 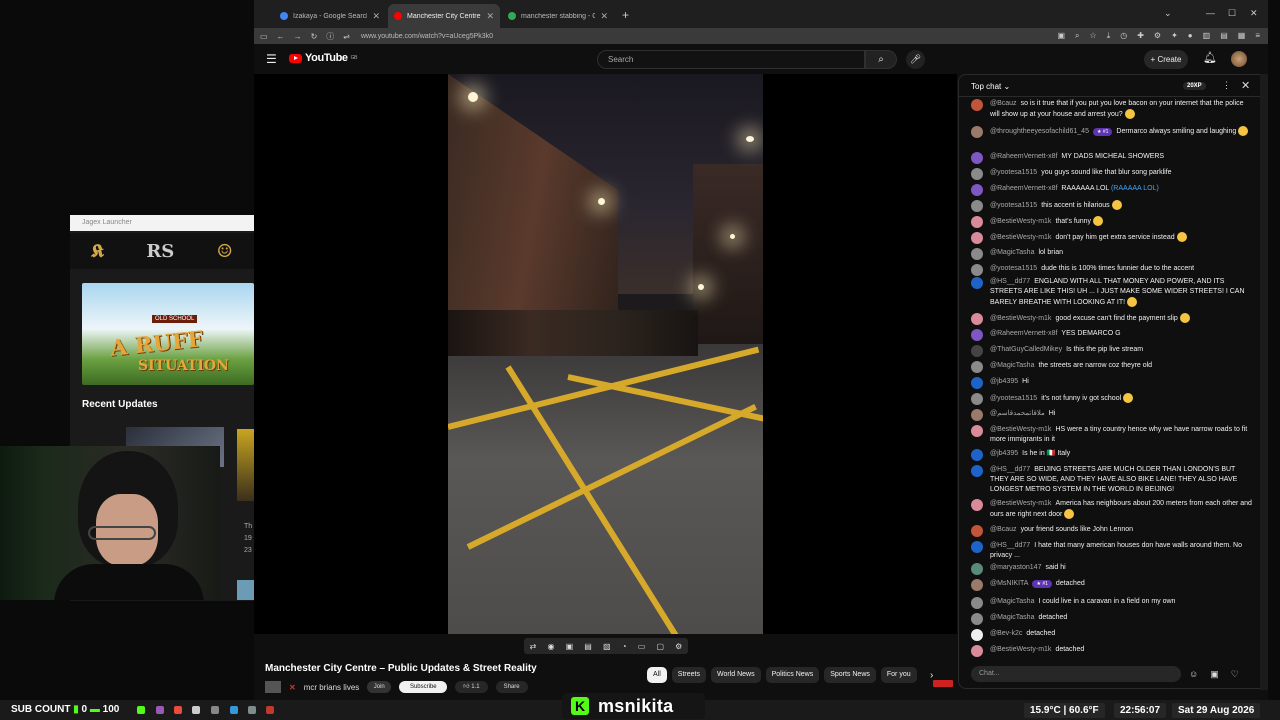 What do you see at coordinates (332, 687) in the screenshot?
I see `channel-name: mcr brians lives` at bounding box center [332, 687].